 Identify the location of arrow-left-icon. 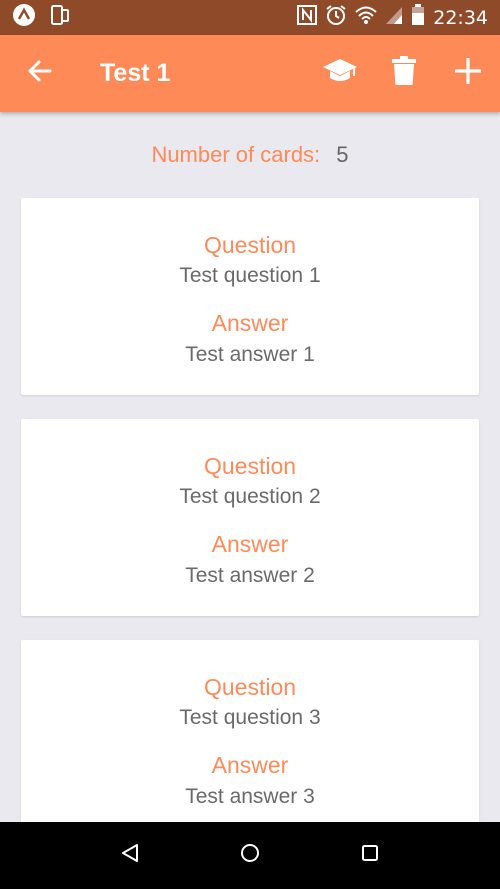
(40, 73).